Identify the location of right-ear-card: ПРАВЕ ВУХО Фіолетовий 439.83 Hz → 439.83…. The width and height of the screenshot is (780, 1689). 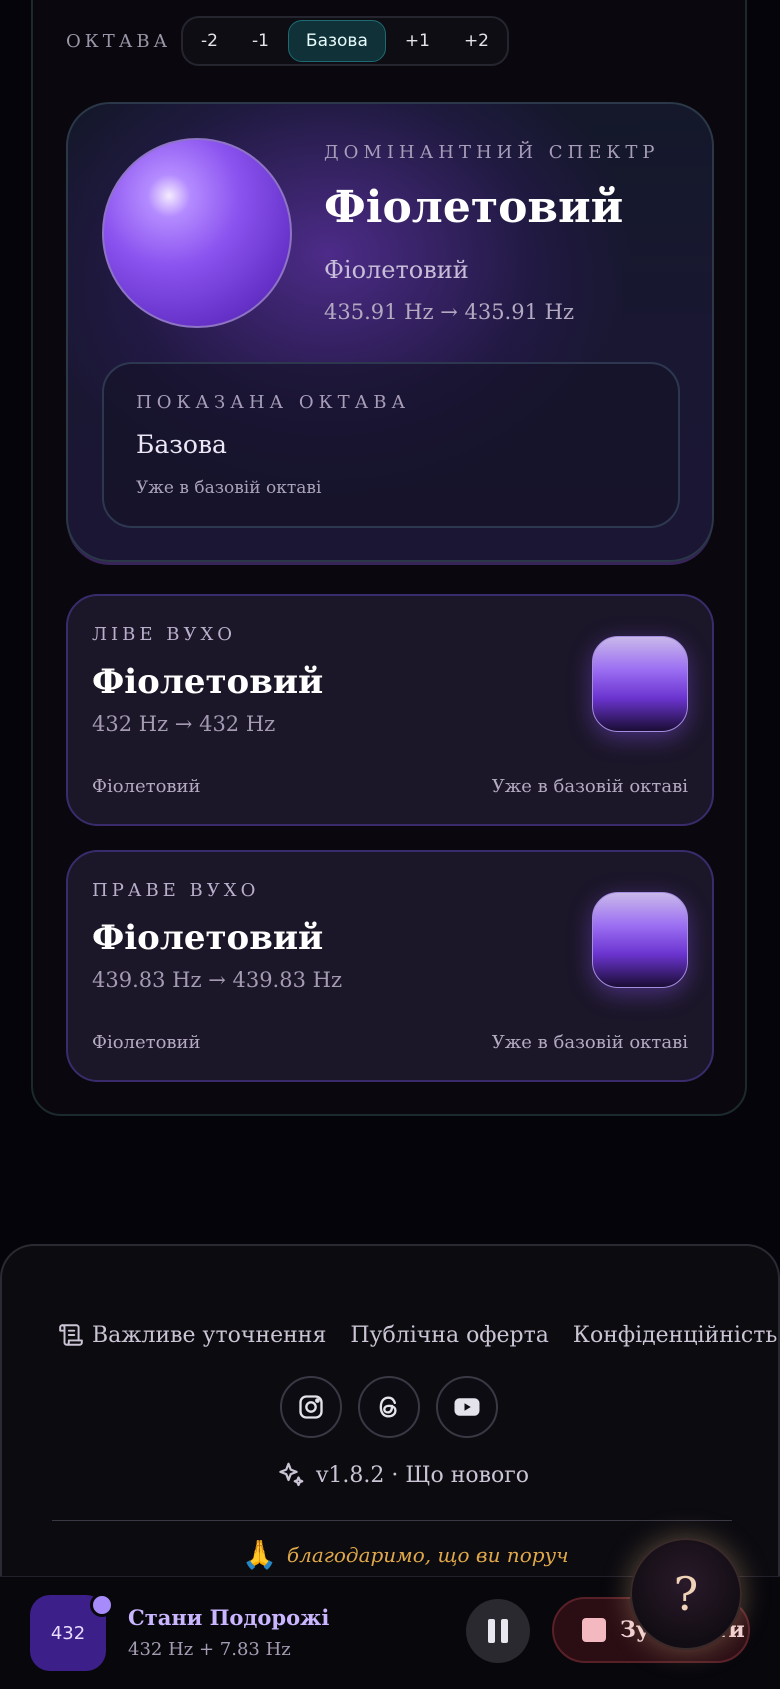
(390, 966).